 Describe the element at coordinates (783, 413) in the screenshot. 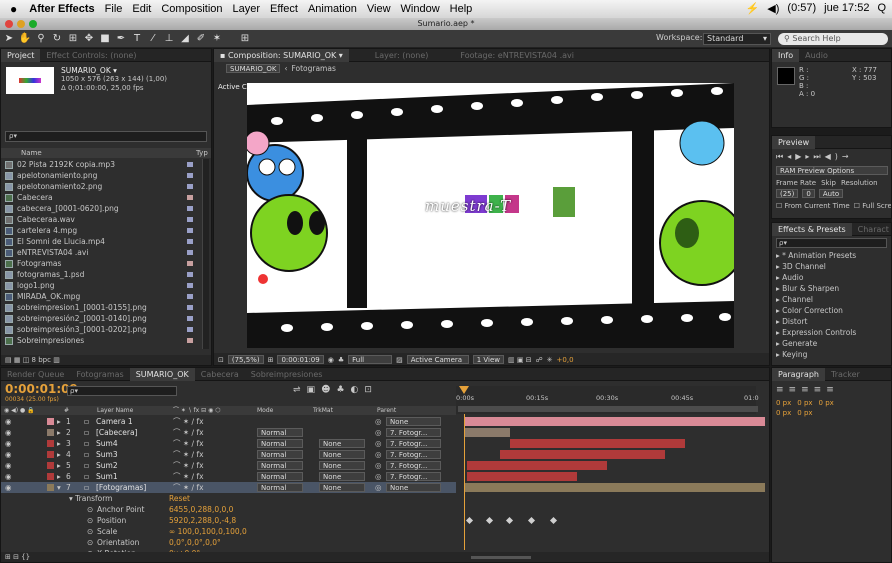

I see `space-before-value: 0 px` at that location.